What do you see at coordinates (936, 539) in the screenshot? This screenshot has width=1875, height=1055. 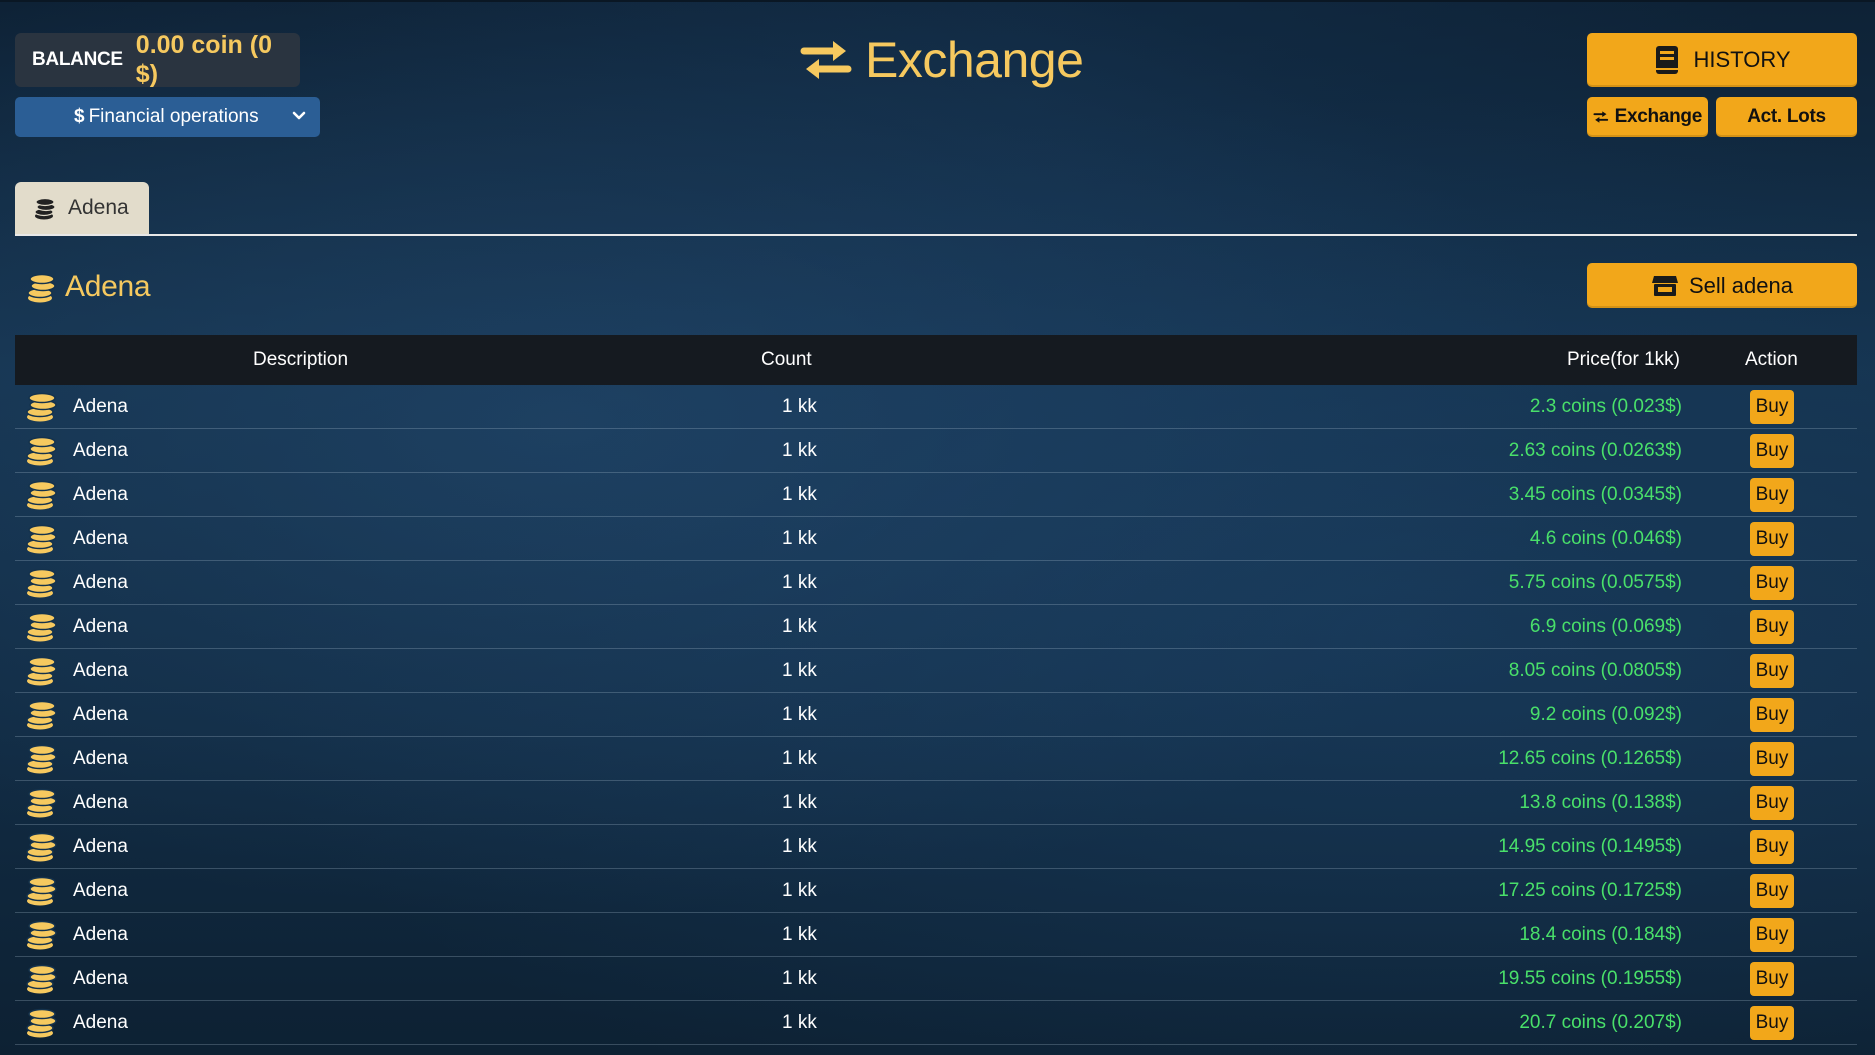 I see `table-row: Adena 1 kk 4.6 coins (0.046$) Buy` at bounding box center [936, 539].